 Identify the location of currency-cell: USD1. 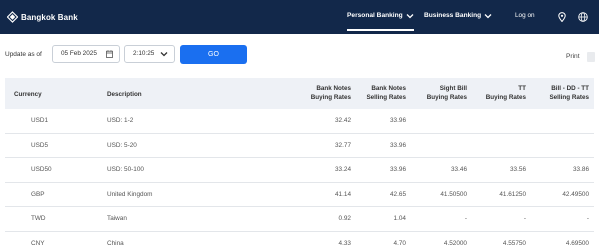
(40, 120).